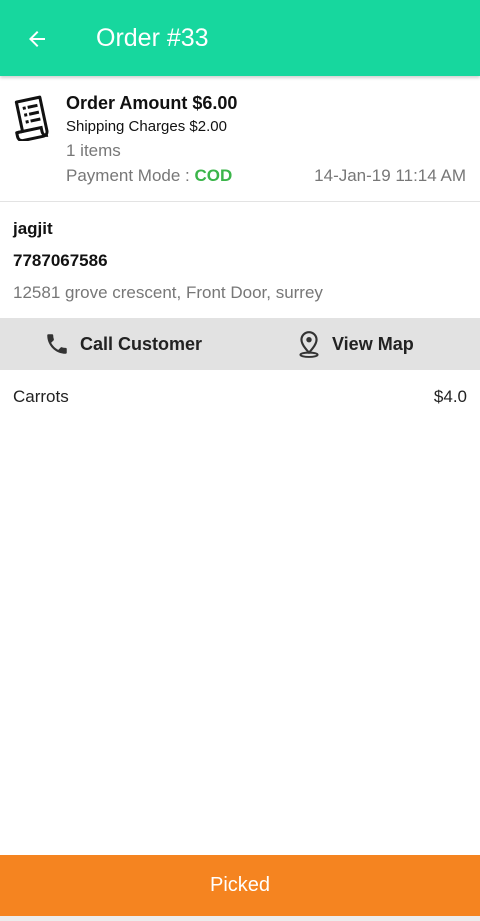 The image size is (480, 921). What do you see at coordinates (146, 126) in the screenshot?
I see `shipping-charges: Shipping Charges $2.00` at bounding box center [146, 126].